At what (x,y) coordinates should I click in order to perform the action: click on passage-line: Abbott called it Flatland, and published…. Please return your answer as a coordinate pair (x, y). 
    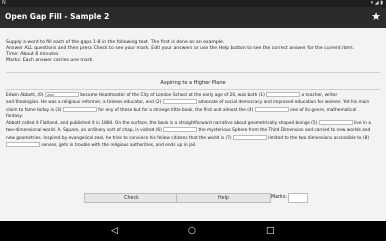
    Looking at the image, I should click on (188, 123).